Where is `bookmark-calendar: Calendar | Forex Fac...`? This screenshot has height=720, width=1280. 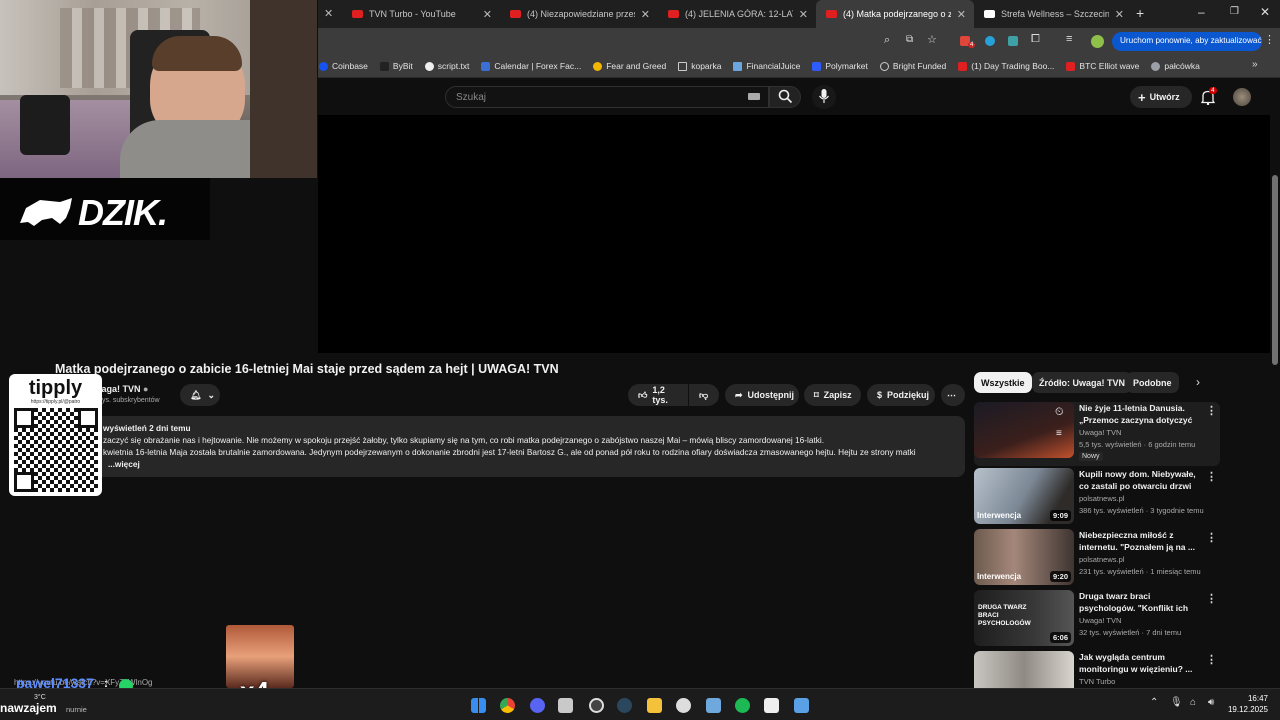
bookmark-calendar: Calendar | Forex Fac... is located at coordinates (531, 66).